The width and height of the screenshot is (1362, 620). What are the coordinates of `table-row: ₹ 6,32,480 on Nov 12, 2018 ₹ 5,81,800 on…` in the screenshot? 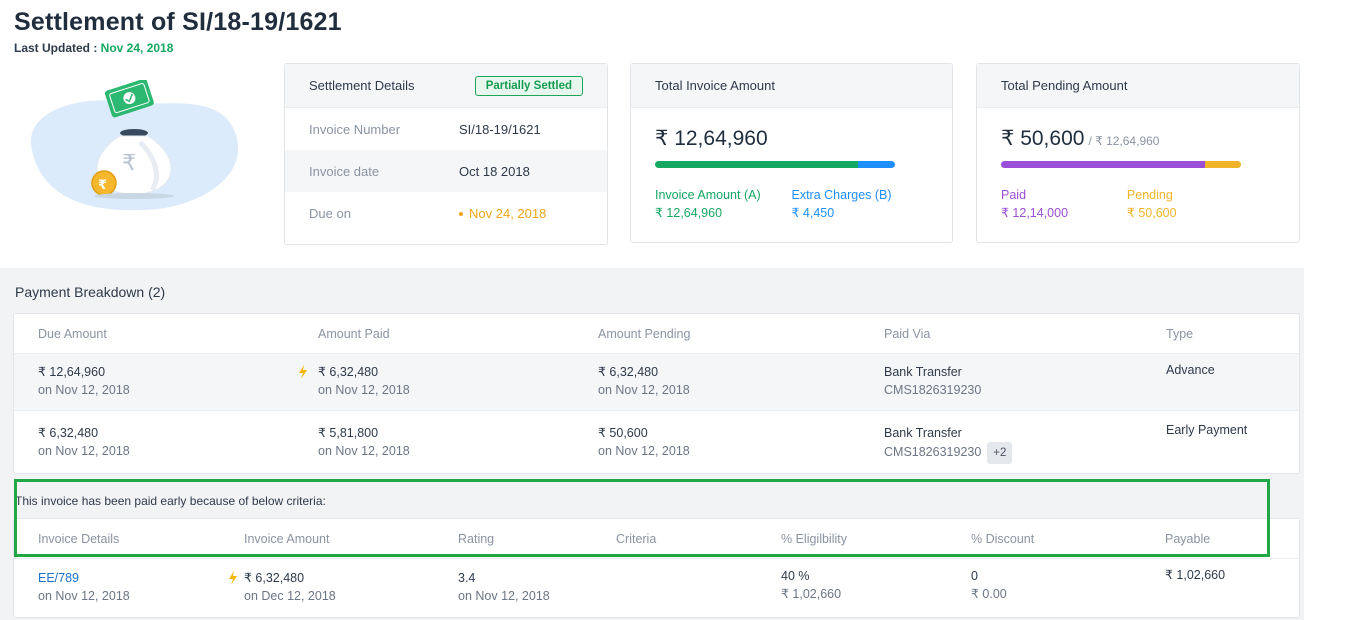 It's located at (656, 442).